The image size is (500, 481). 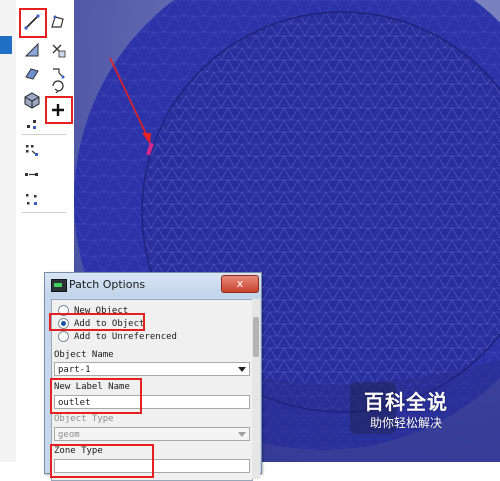 What do you see at coordinates (152, 369) in the screenshot?
I see `object-name-dropdown: part-1` at bounding box center [152, 369].